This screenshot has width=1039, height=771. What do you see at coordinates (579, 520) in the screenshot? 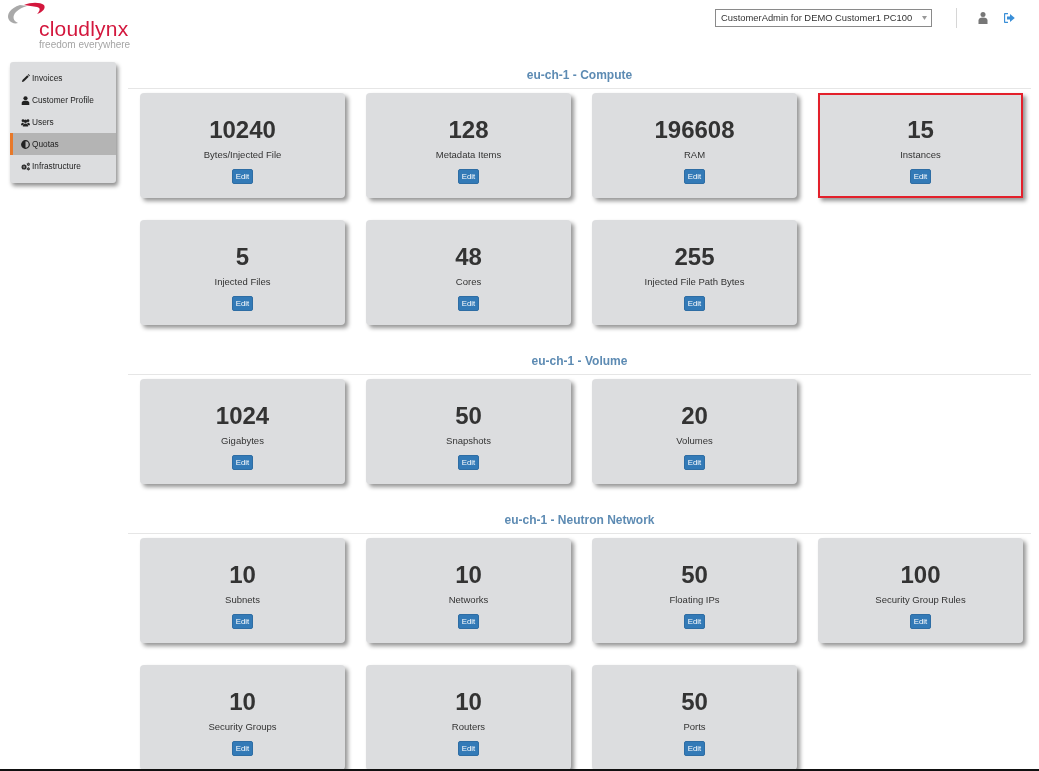
I see `section-heading: eu-ch-1 - Neutron Network` at bounding box center [579, 520].